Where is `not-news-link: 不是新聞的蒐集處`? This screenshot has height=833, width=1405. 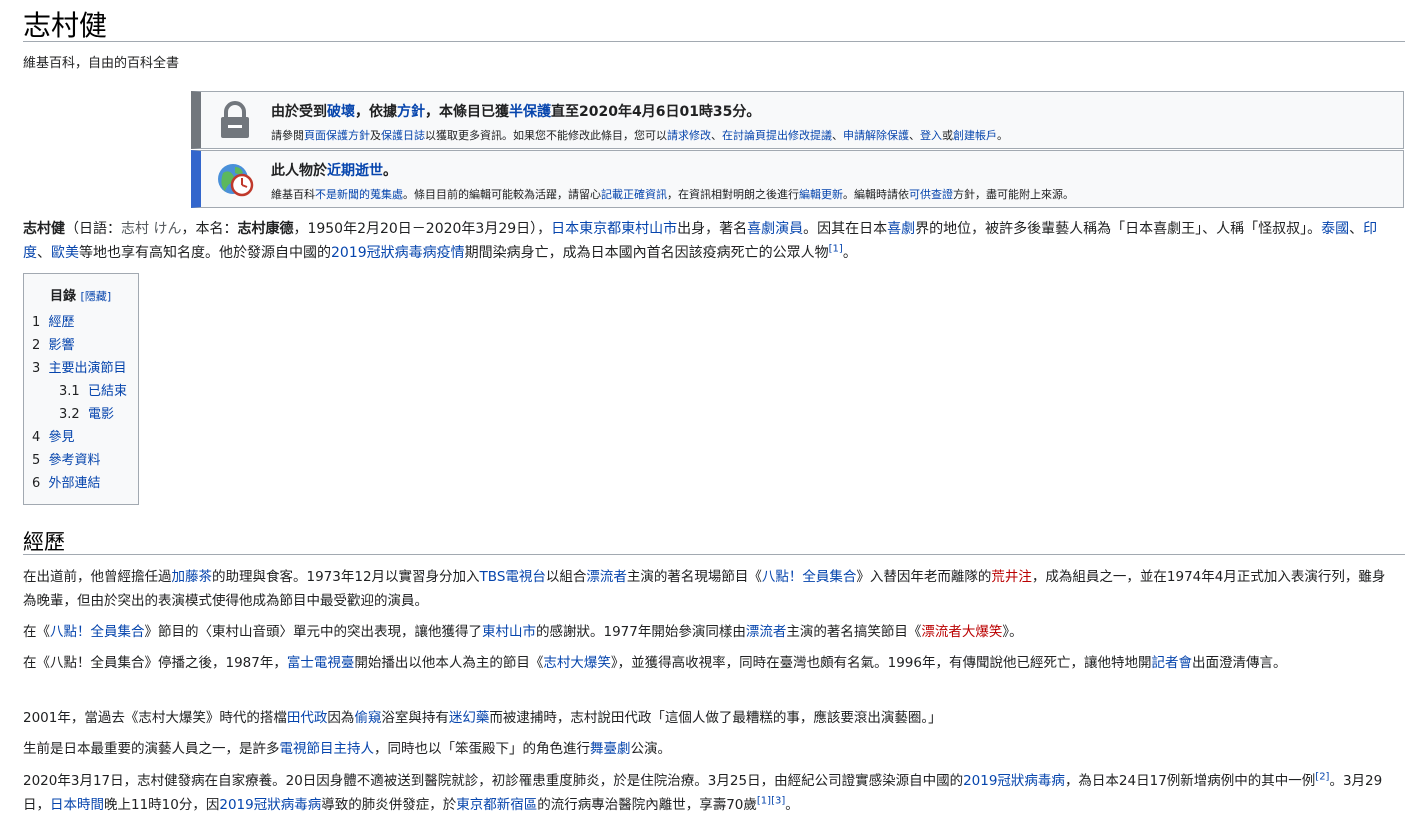
not-news-link: 不是新聞的蒐集處 is located at coordinates (359, 194).